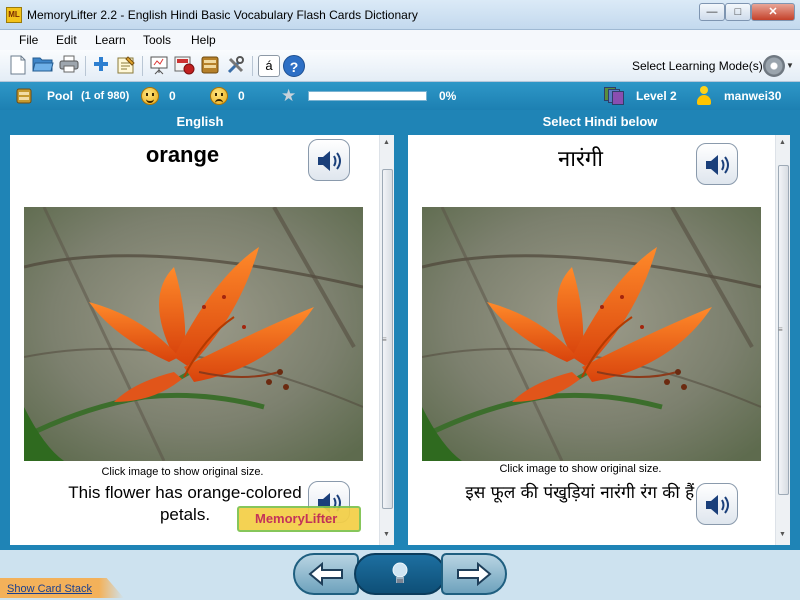  What do you see at coordinates (159, 66) in the screenshot?
I see `presentation-icon` at bounding box center [159, 66].